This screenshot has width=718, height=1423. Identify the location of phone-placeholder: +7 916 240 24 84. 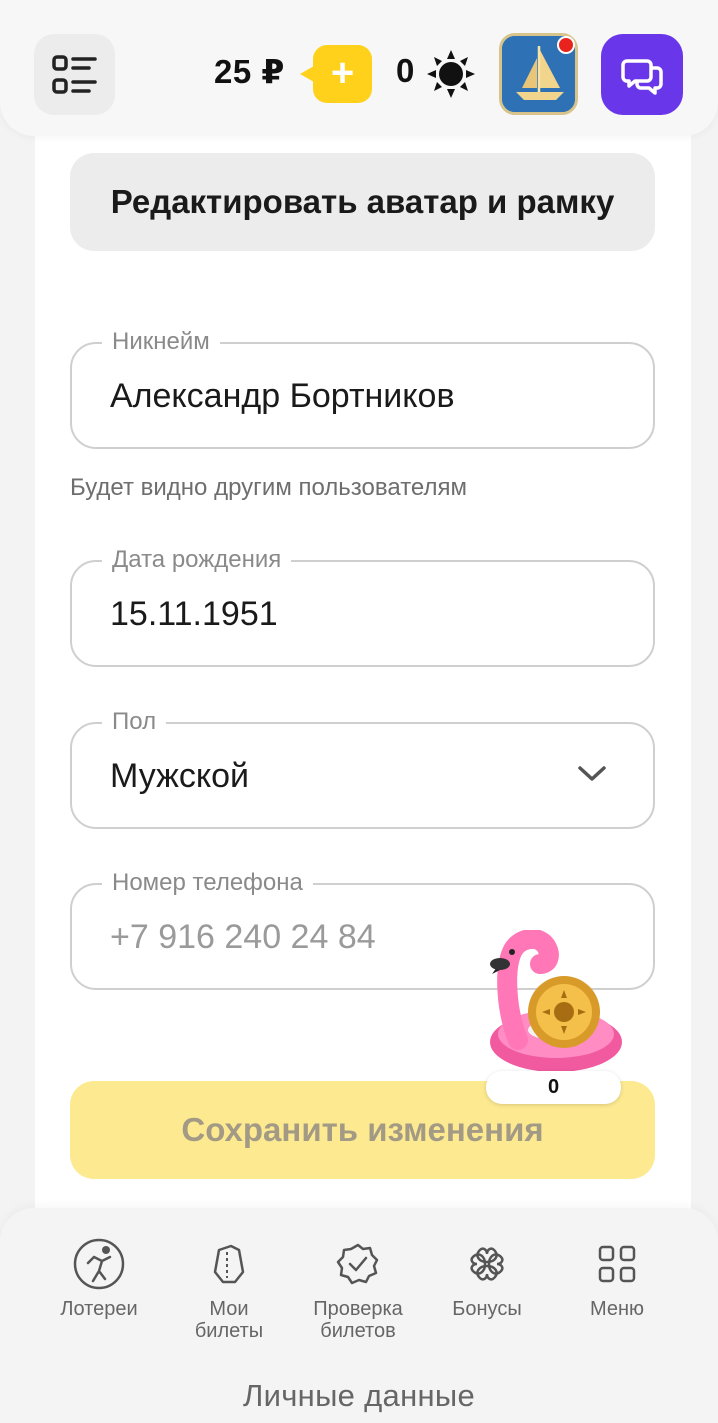
(243, 937).